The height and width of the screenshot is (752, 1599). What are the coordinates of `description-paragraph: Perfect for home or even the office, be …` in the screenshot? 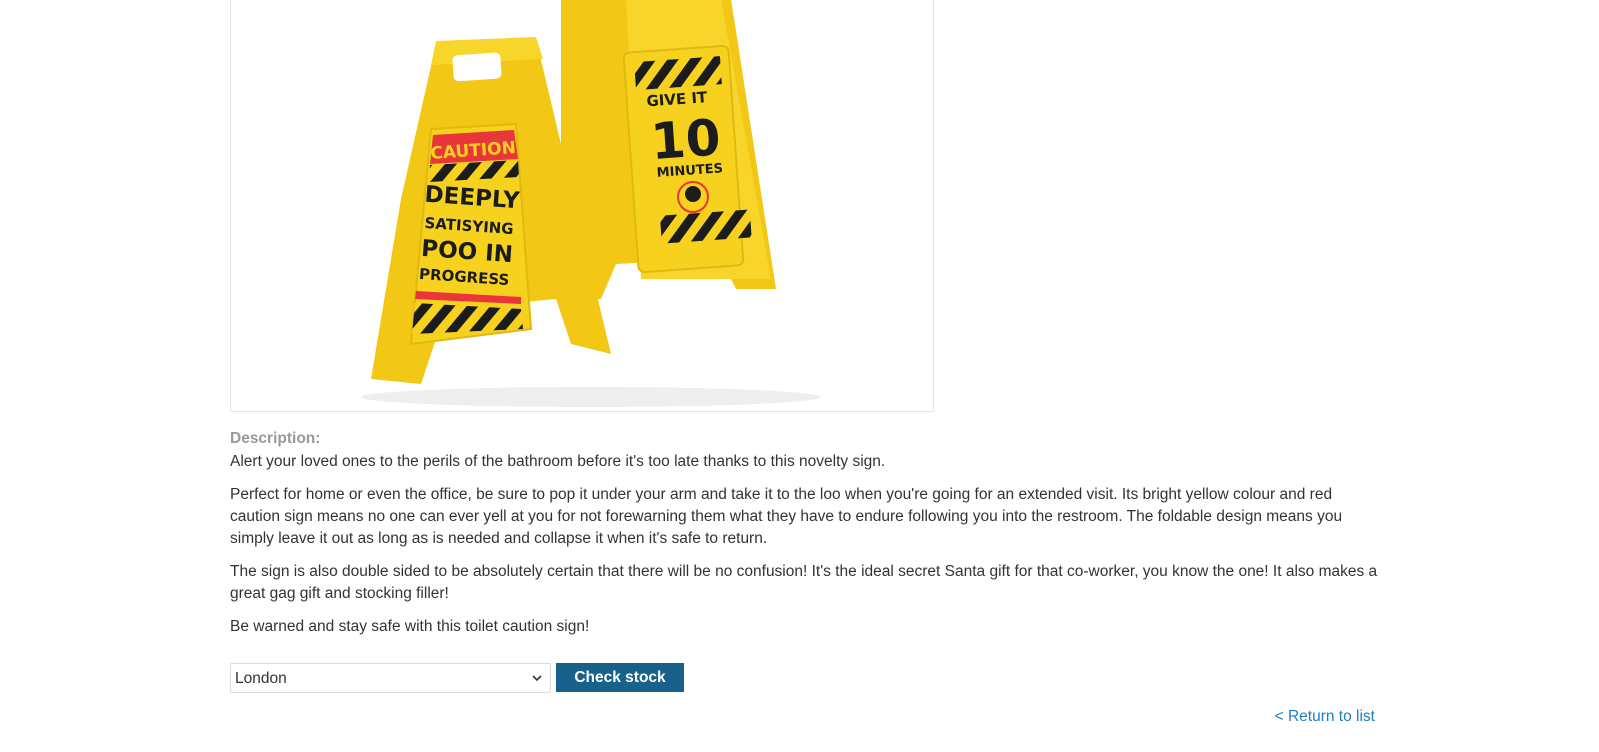 It's located at (786, 516).